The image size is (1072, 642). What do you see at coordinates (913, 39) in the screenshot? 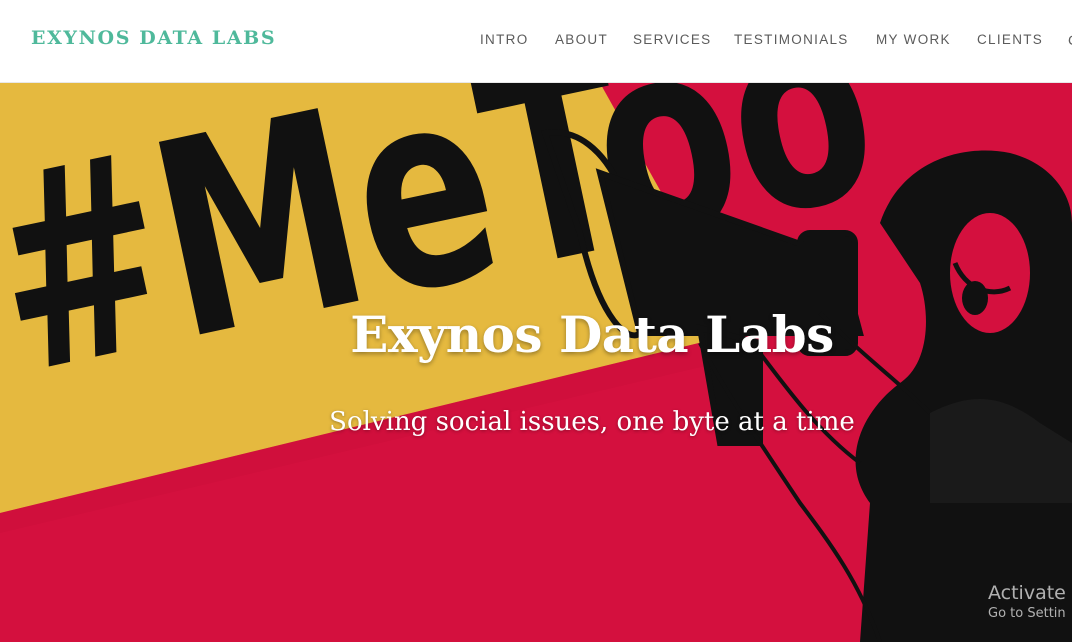
I see `nav-my-work: MY WORK` at bounding box center [913, 39].